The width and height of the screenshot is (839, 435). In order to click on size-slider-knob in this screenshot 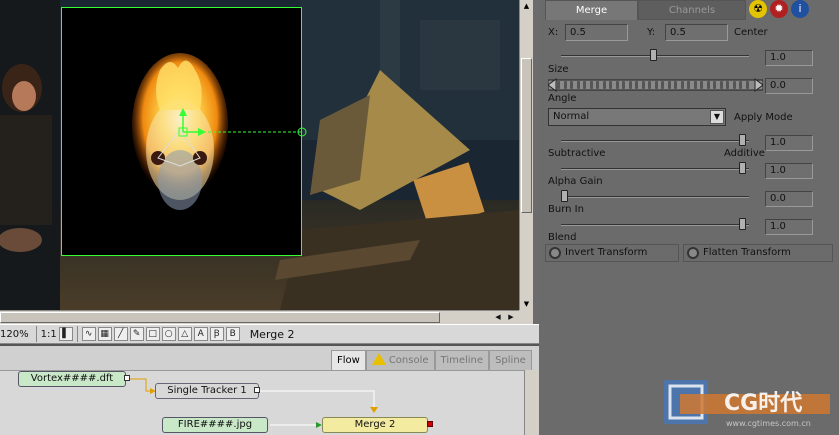, I will do `click(653, 55)`.